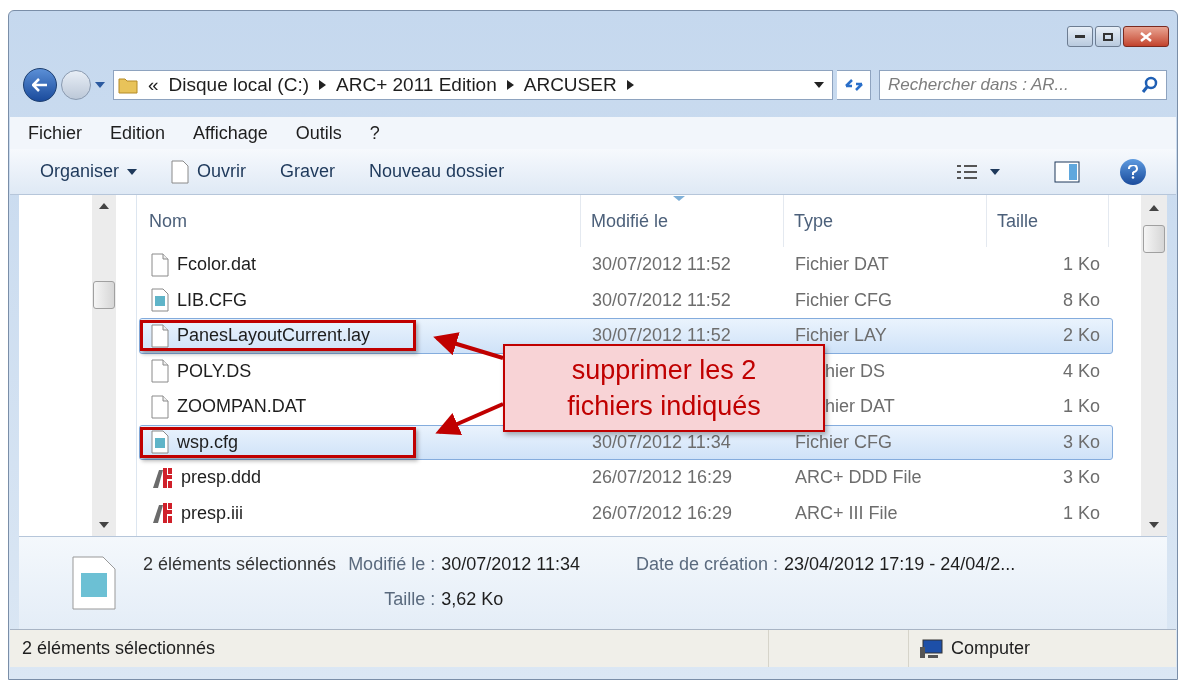  Describe the element at coordinates (437, 171) in the screenshot. I see `toolbar-button: Nouveau dossier` at that location.